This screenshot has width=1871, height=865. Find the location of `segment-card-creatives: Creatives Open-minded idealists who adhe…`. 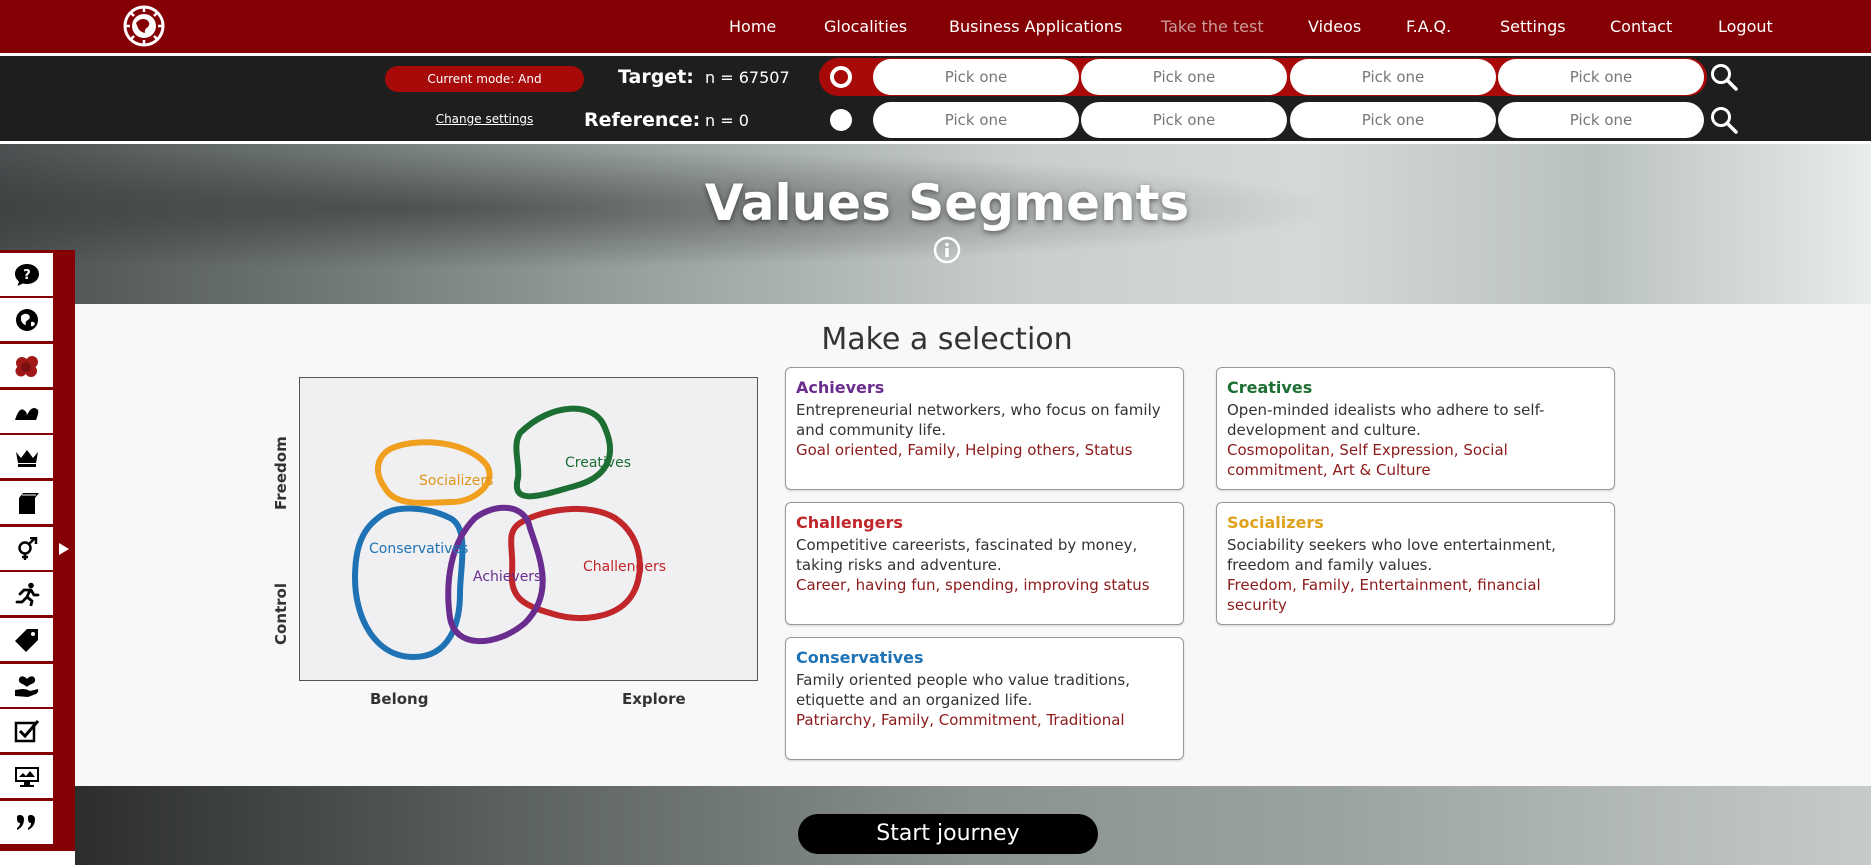

segment-card-creatives: Creatives Open-minded idealists who adhe… is located at coordinates (1415, 428).